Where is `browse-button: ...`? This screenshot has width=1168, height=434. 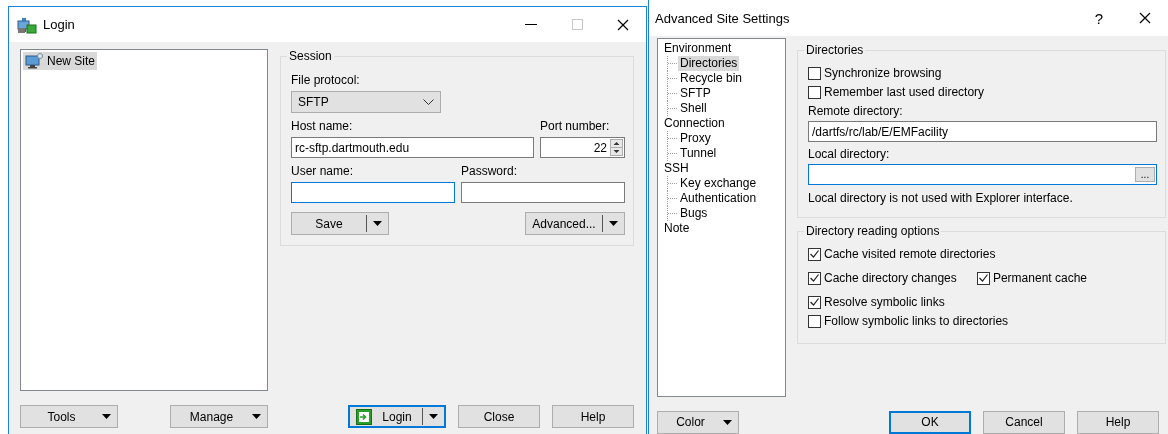
browse-button: ... is located at coordinates (1145, 174).